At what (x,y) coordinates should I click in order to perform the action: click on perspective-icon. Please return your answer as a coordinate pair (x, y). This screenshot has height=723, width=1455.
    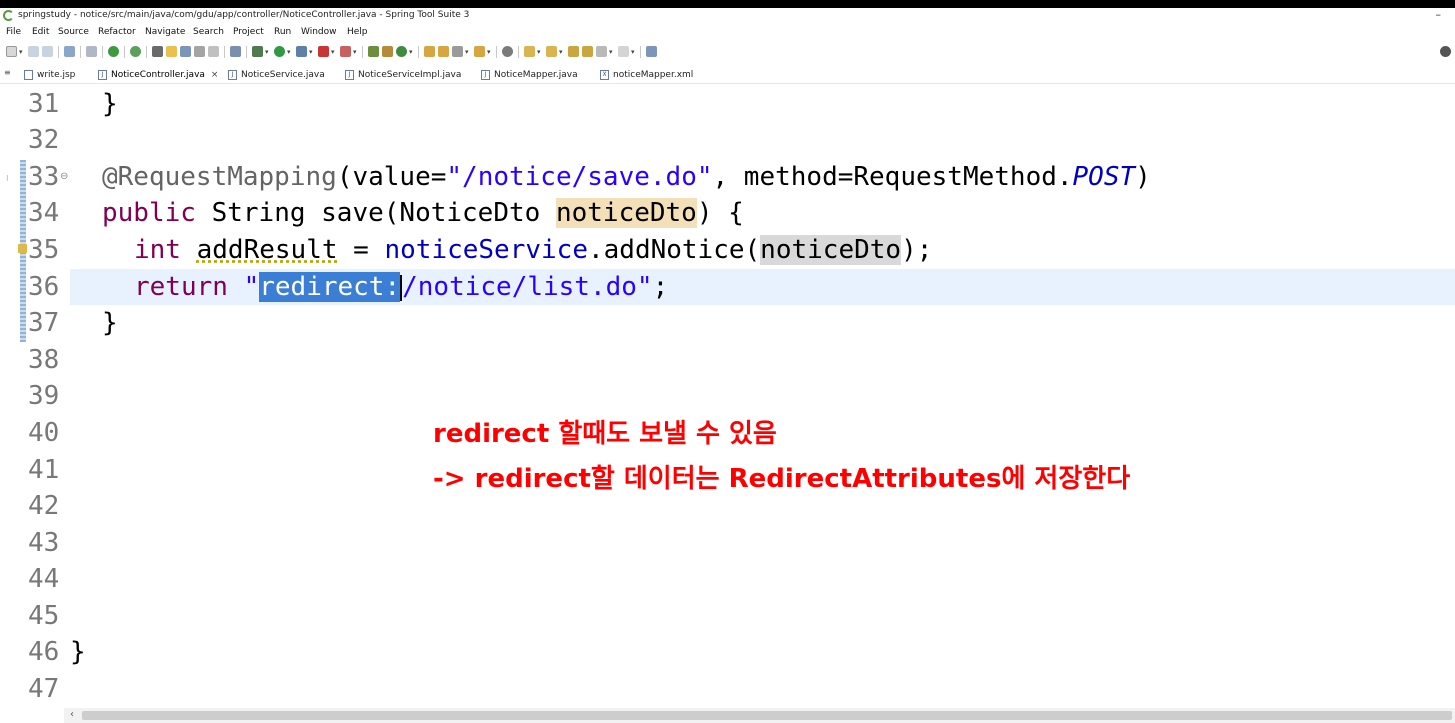
    Looking at the image, I should click on (1445, 51).